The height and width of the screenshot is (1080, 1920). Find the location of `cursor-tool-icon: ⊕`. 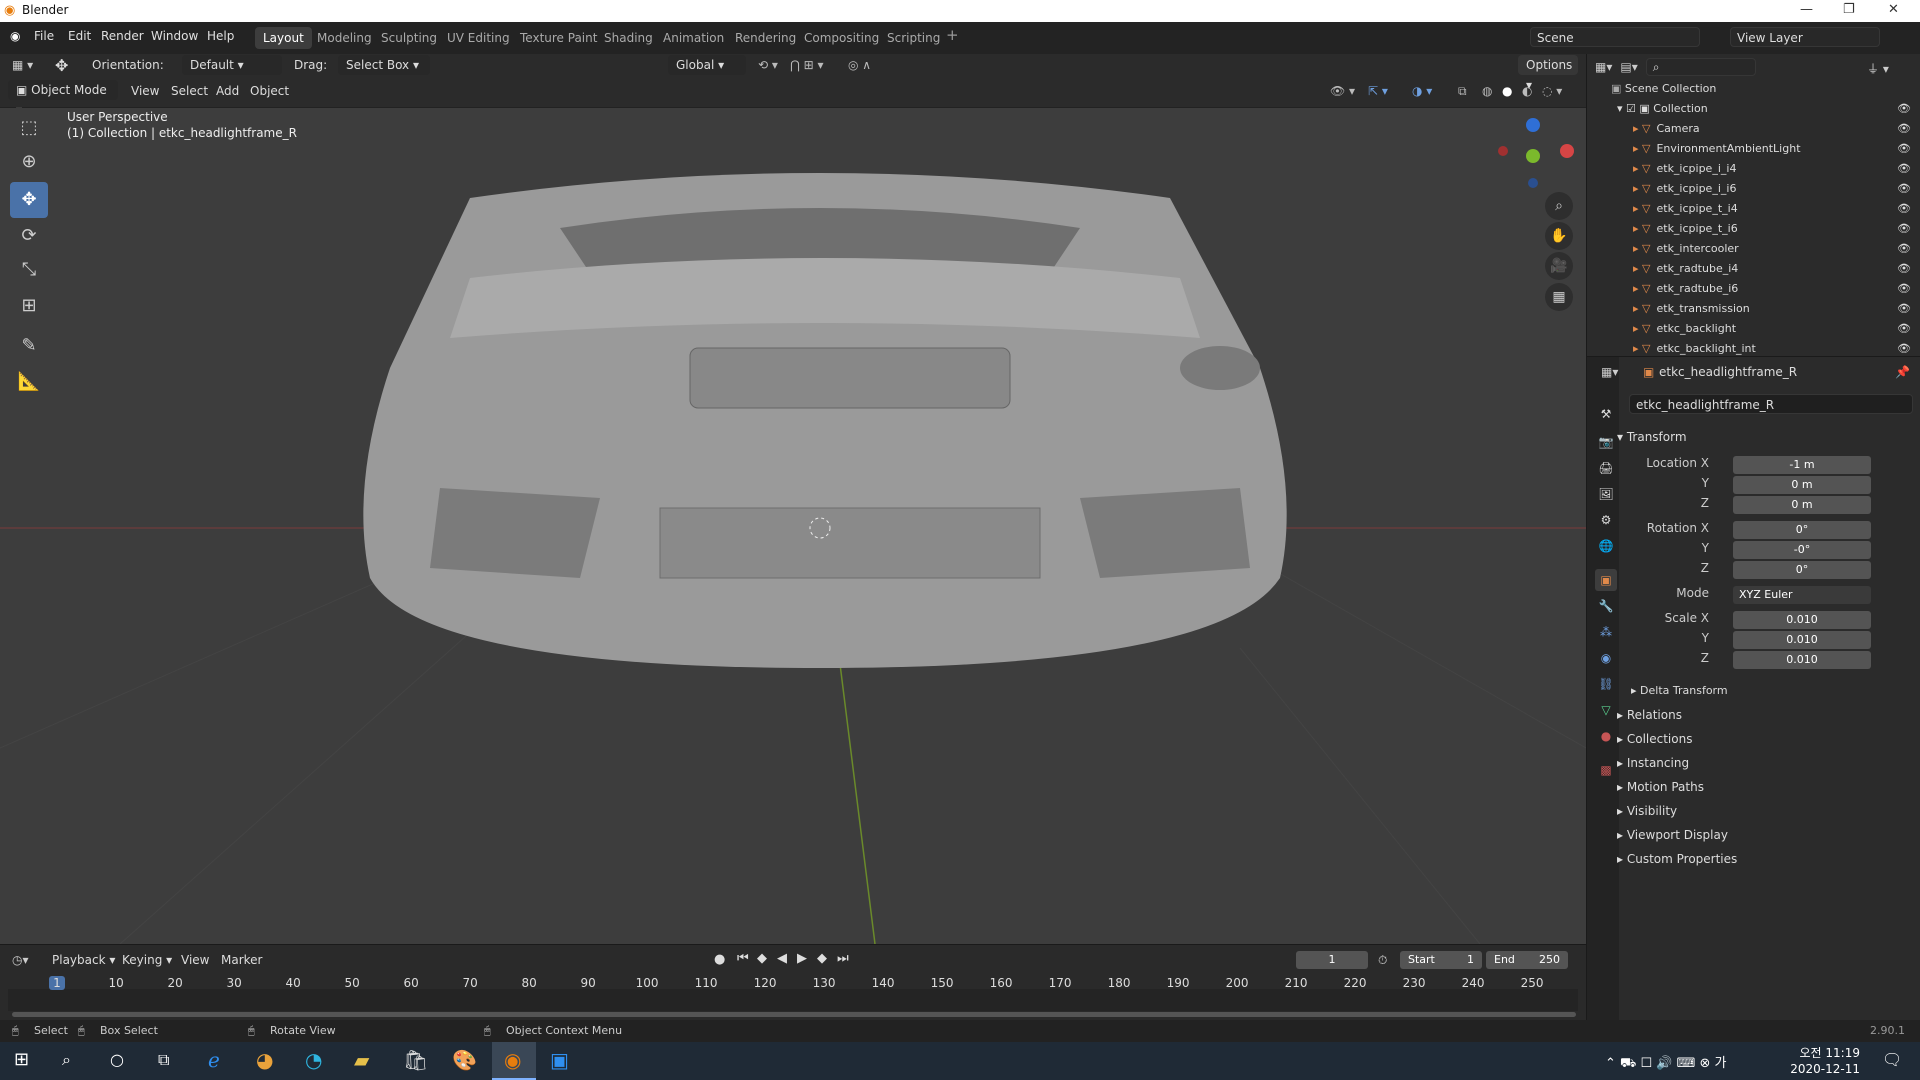

cursor-tool-icon: ⊕ is located at coordinates (29, 162).